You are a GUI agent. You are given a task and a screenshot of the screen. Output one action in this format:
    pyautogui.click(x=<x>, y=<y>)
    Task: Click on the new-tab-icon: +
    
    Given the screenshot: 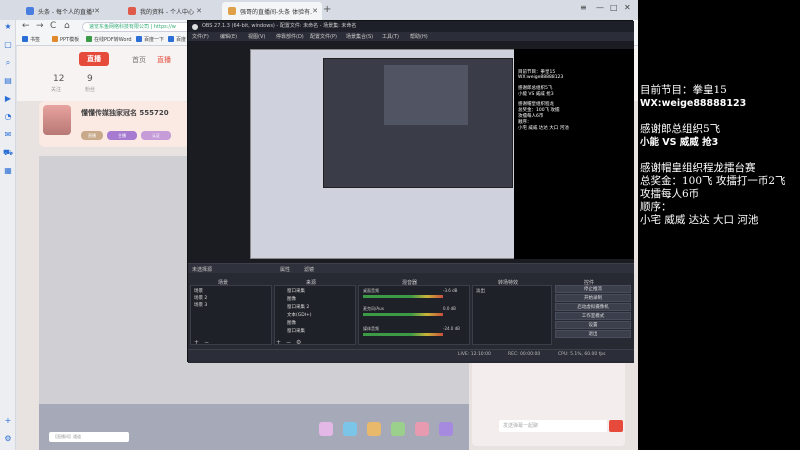 What is the action you would take?
    pyautogui.click(x=327, y=9)
    